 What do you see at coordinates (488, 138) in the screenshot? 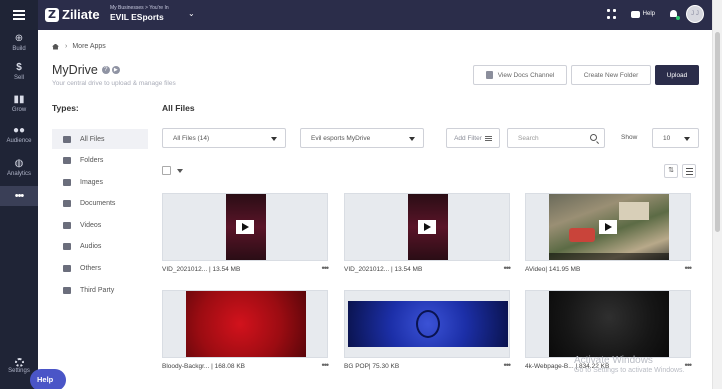
I see `filter-lines-icon` at bounding box center [488, 138].